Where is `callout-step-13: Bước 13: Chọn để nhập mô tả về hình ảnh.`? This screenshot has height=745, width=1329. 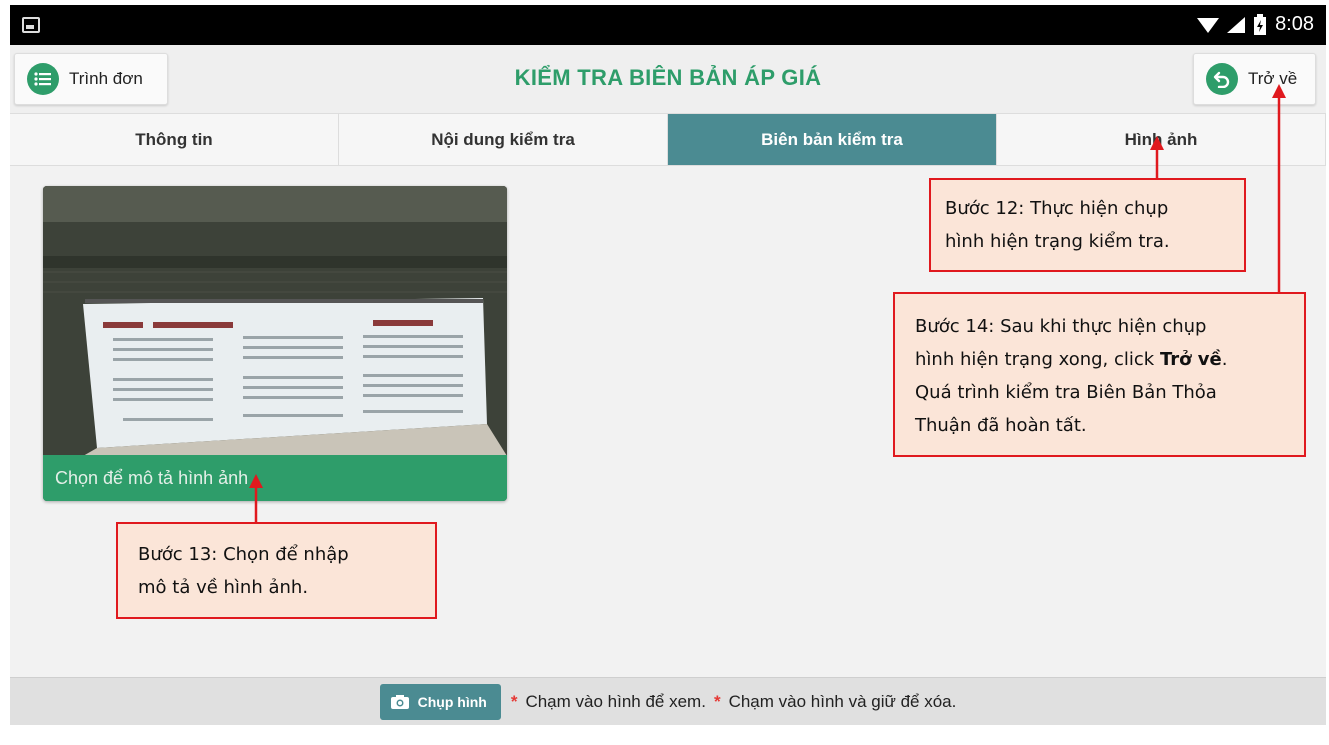
callout-step-13: Bước 13: Chọn để nhập mô tả về hình ảnh. is located at coordinates (276, 570).